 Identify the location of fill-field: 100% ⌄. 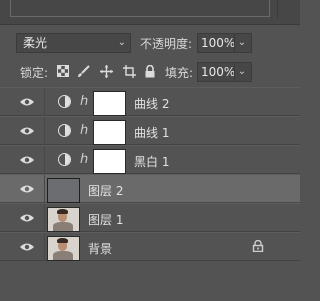
(224, 72).